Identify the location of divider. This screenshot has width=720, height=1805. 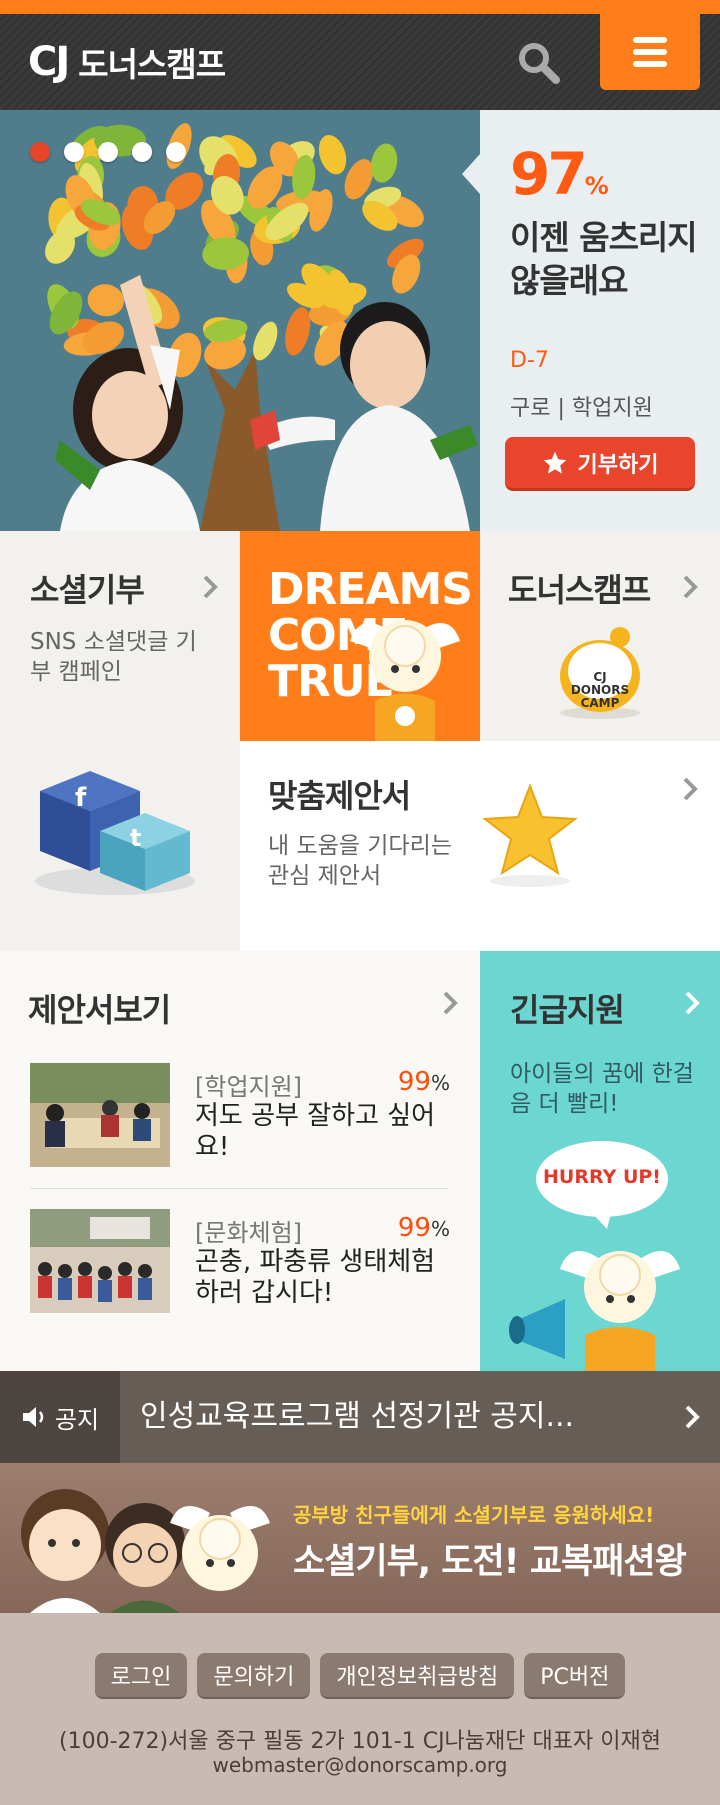
(239, 1188).